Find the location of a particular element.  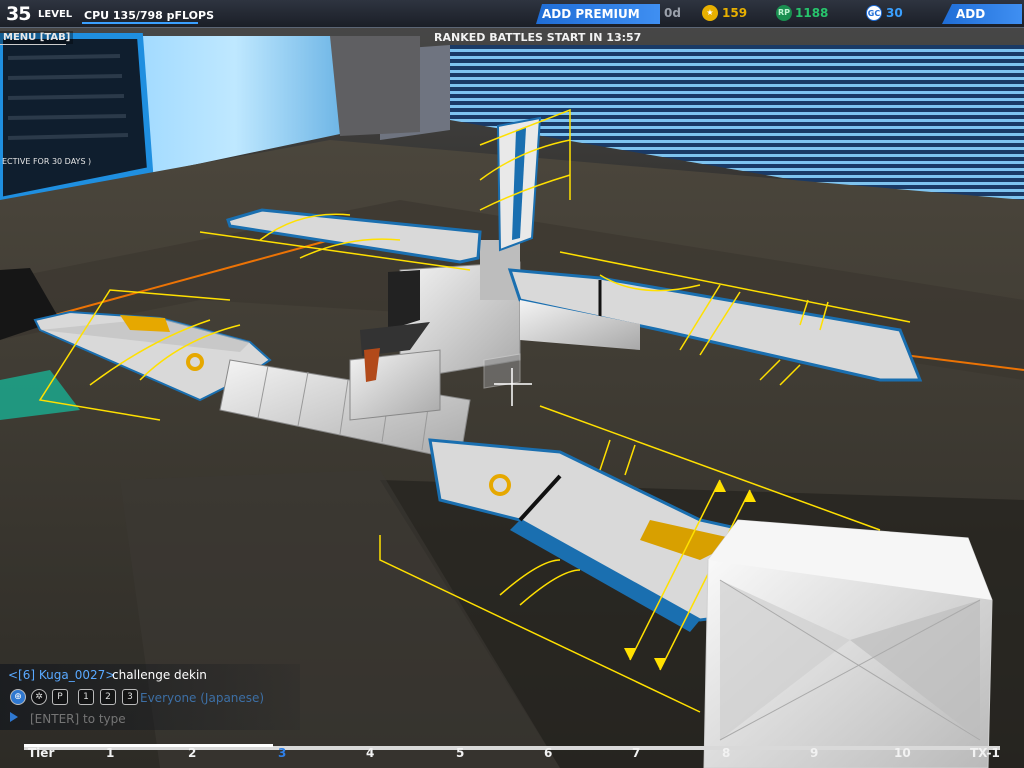

tier-tx-1: TX-1 is located at coordinates (985, 753).